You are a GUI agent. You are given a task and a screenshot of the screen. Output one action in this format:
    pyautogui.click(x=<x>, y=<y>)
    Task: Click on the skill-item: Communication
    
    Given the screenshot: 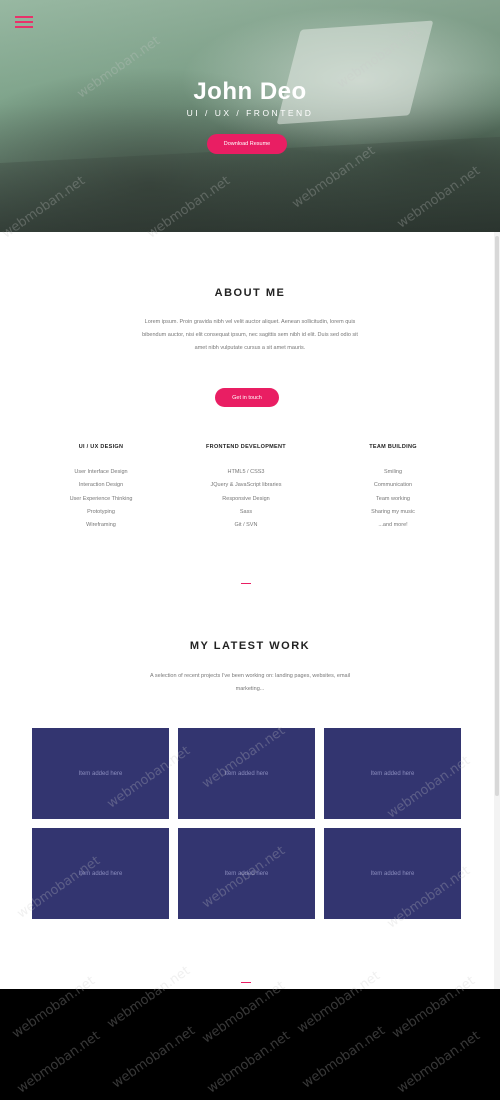 What is the action you would take?
    pyautogui.click(x=393, y=485)
    